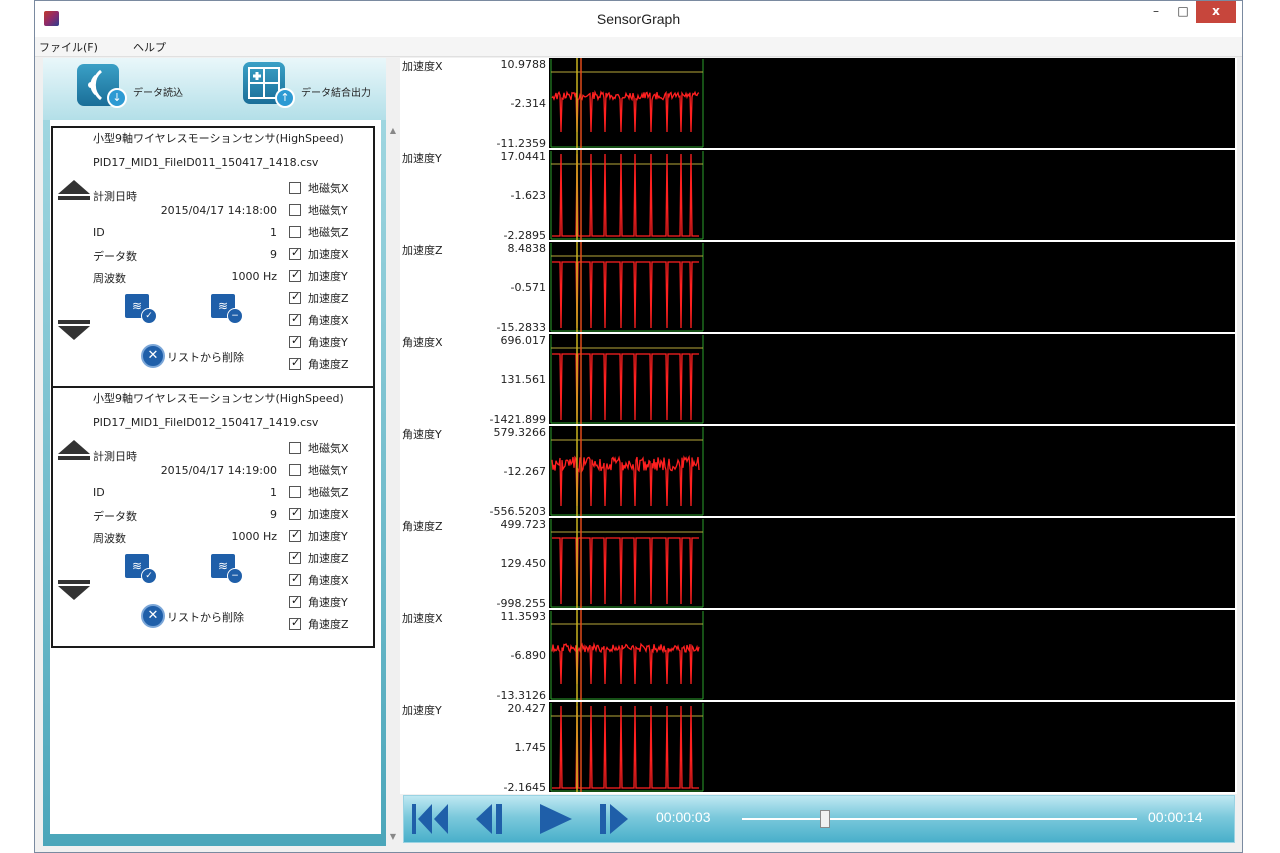 Image resolution: width=1280 pixels, height=853 pixels. Describe the element at coordinates (638, 849) in the screenshot. I see `status-bar` at that location.